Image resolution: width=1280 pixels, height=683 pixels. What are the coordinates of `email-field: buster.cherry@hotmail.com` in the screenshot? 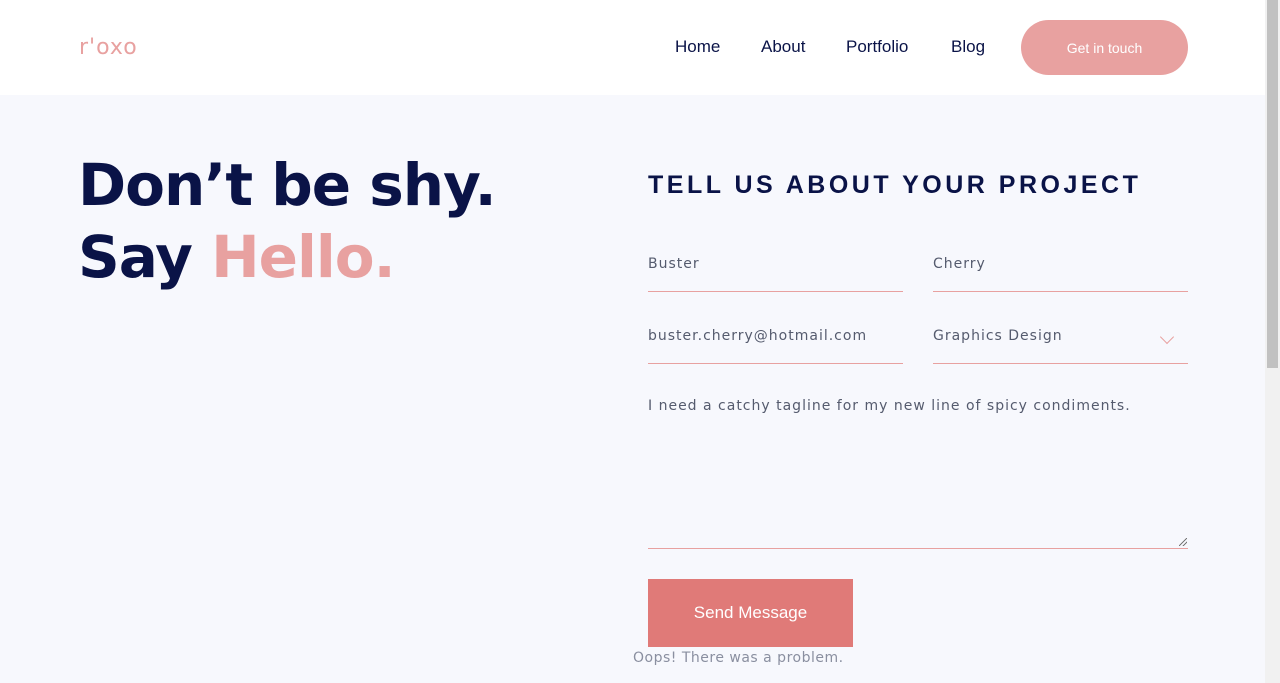 It's located at (775, 342).